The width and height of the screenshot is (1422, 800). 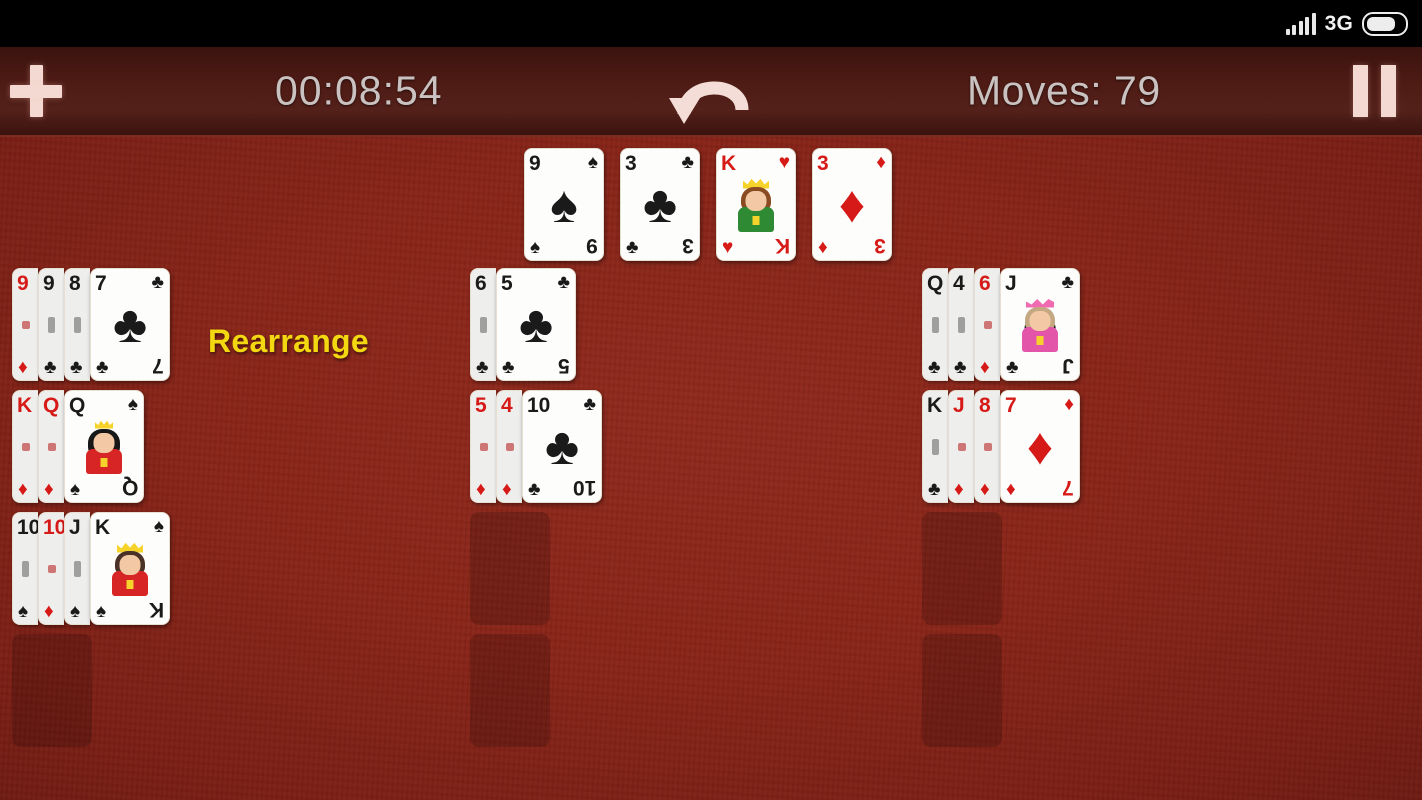 What do you see at coordinates (1300, 23) in the screenshot?
I see `signal-bars-icon` at bounding box center [1300, 23].